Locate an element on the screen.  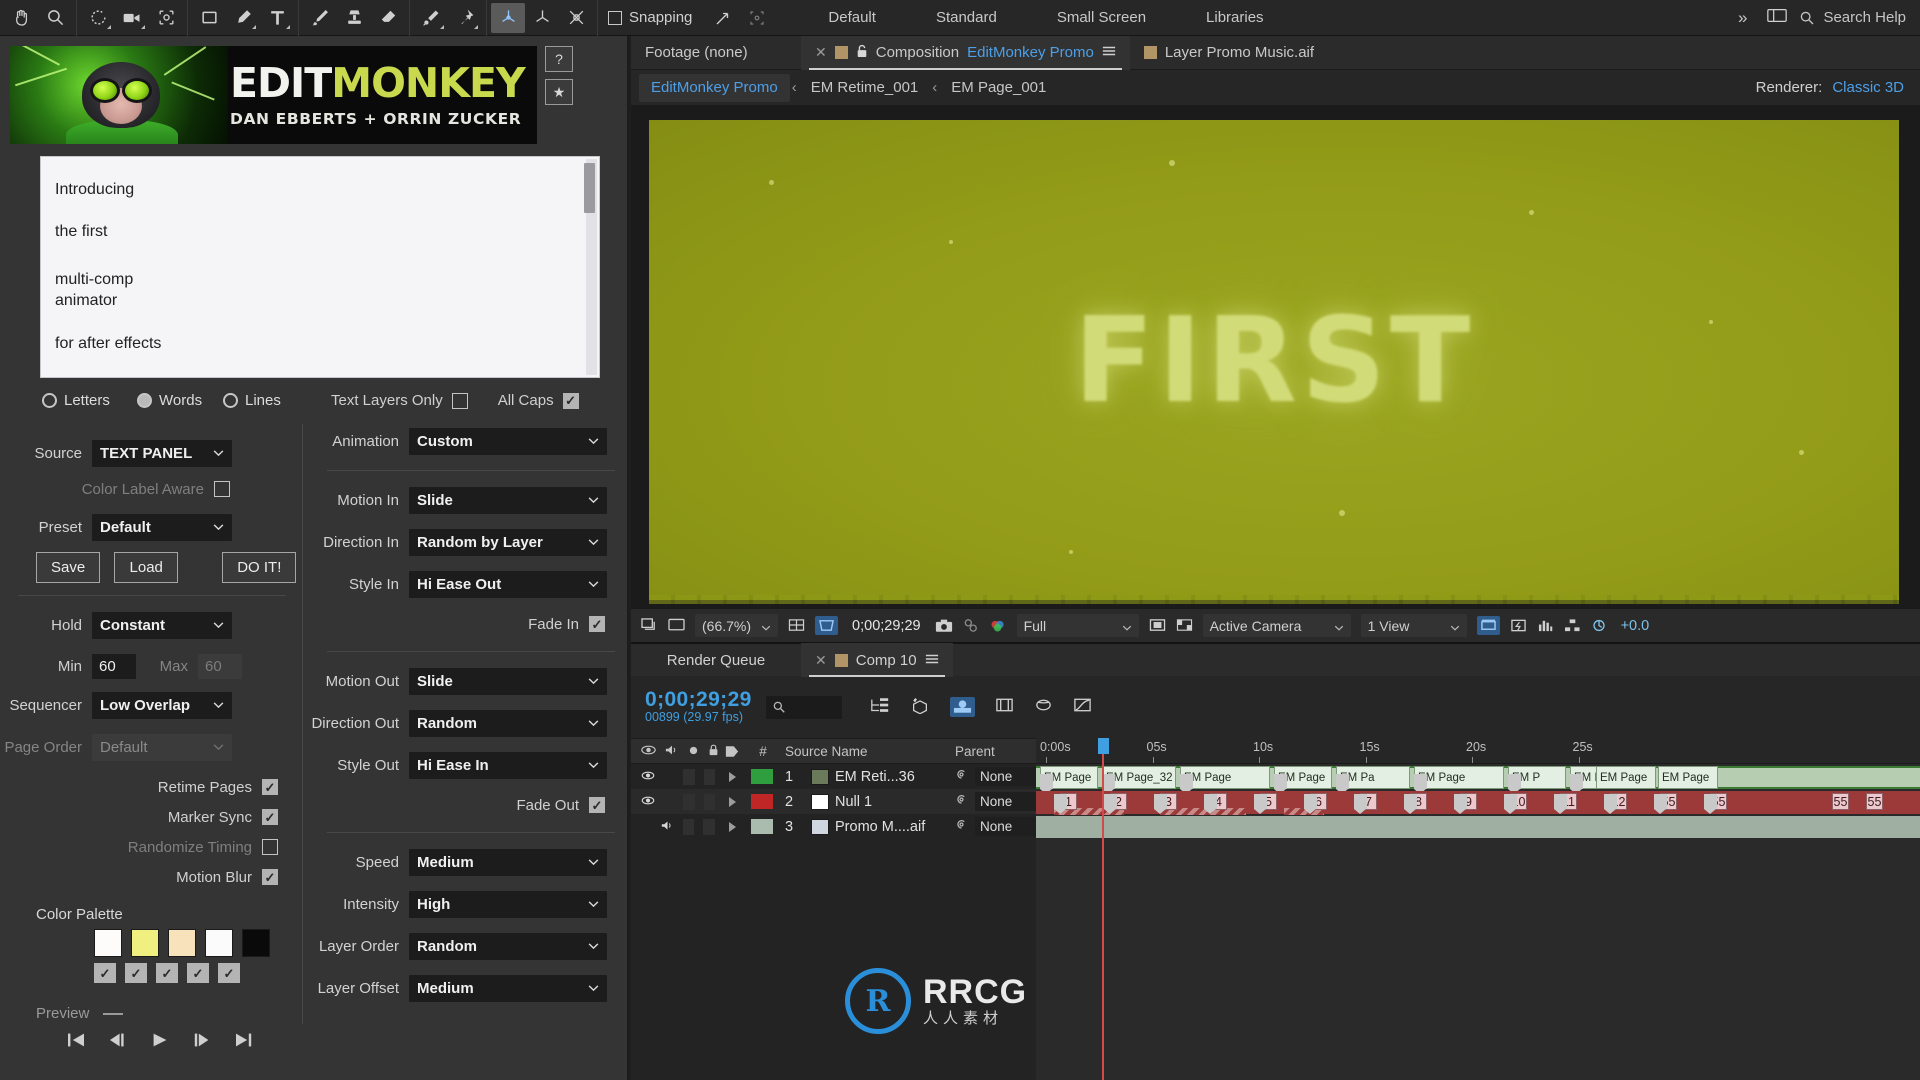
retime-pages-checkbox is located at coordinates (270, 787).